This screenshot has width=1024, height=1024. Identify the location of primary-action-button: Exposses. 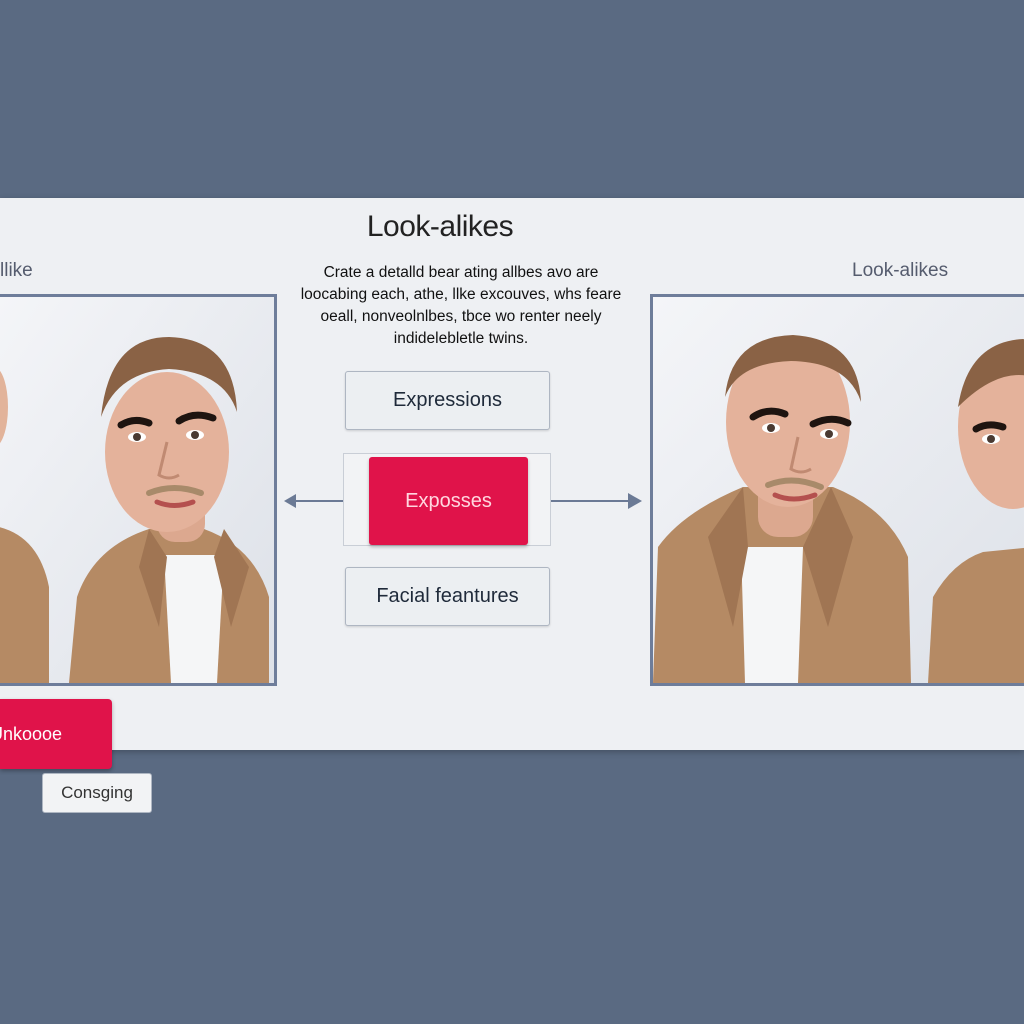
(448, 501).